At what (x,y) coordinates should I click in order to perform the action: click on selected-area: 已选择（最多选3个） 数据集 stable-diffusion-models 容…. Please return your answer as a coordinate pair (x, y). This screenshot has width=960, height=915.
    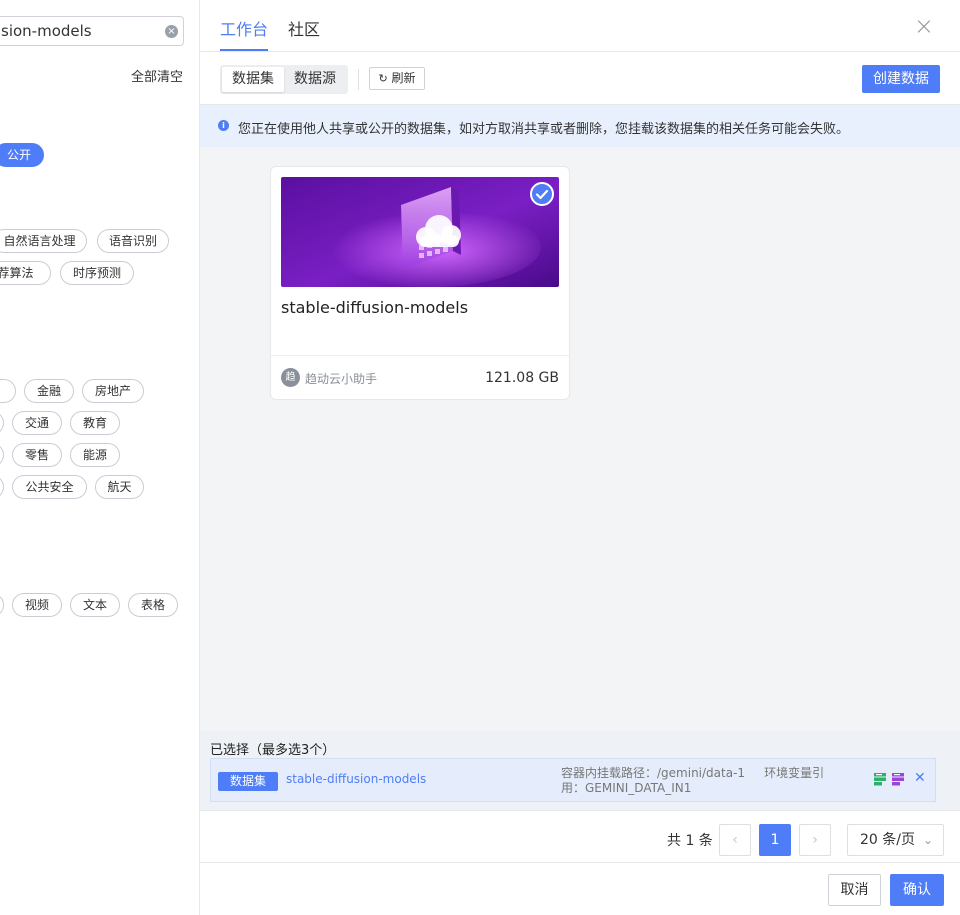
    Looking at the image, I should click on (580, 770).